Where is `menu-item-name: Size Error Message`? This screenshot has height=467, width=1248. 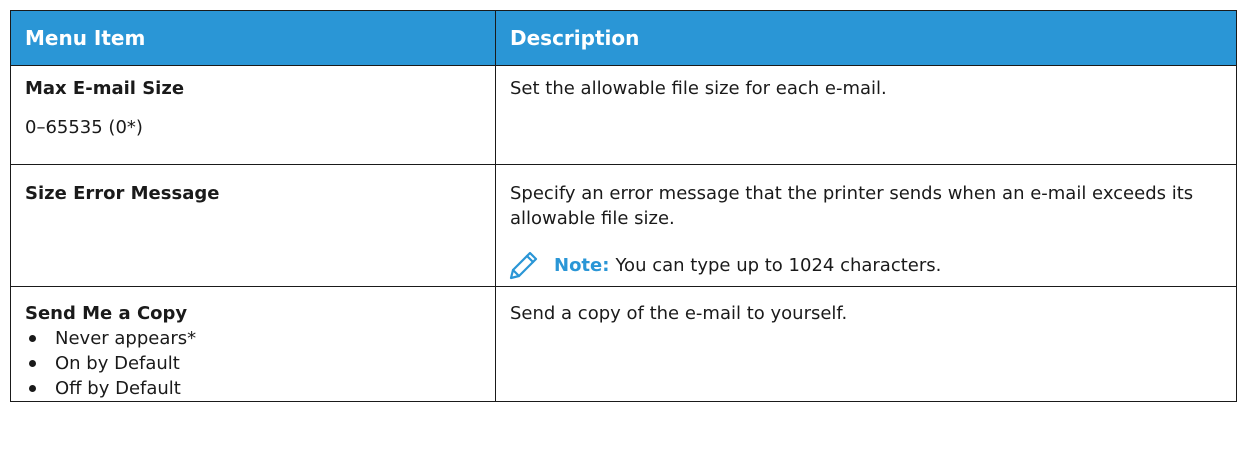 menu-item-name: Size Error Message is located at coordinates (122, 193).